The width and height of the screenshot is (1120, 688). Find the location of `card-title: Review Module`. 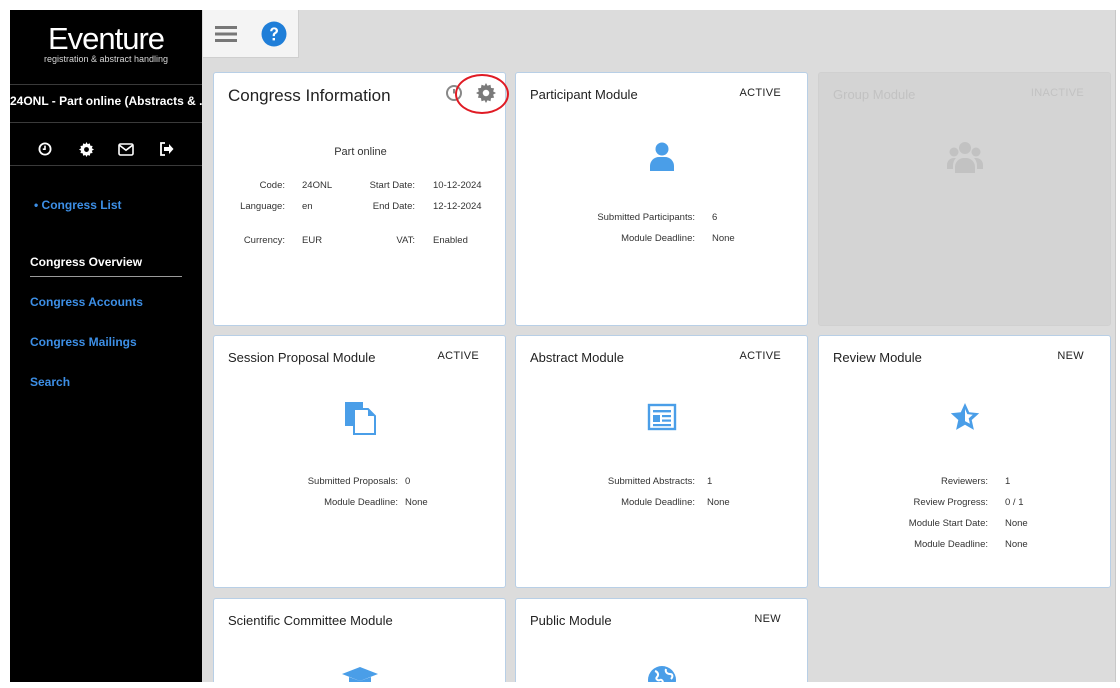

card-title: Review Module is located at coordinates (877, 357).